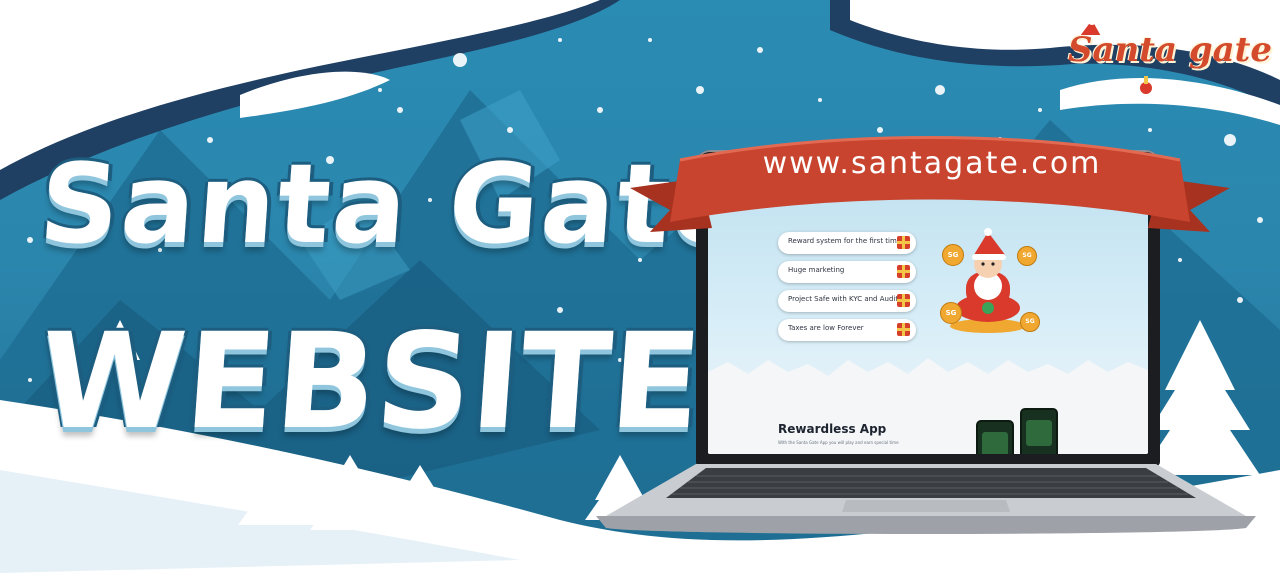 The width and height of the screenshot is (1280, 573). I want to click on feature-pill: Taxes are low Forever, so click(847, 330).